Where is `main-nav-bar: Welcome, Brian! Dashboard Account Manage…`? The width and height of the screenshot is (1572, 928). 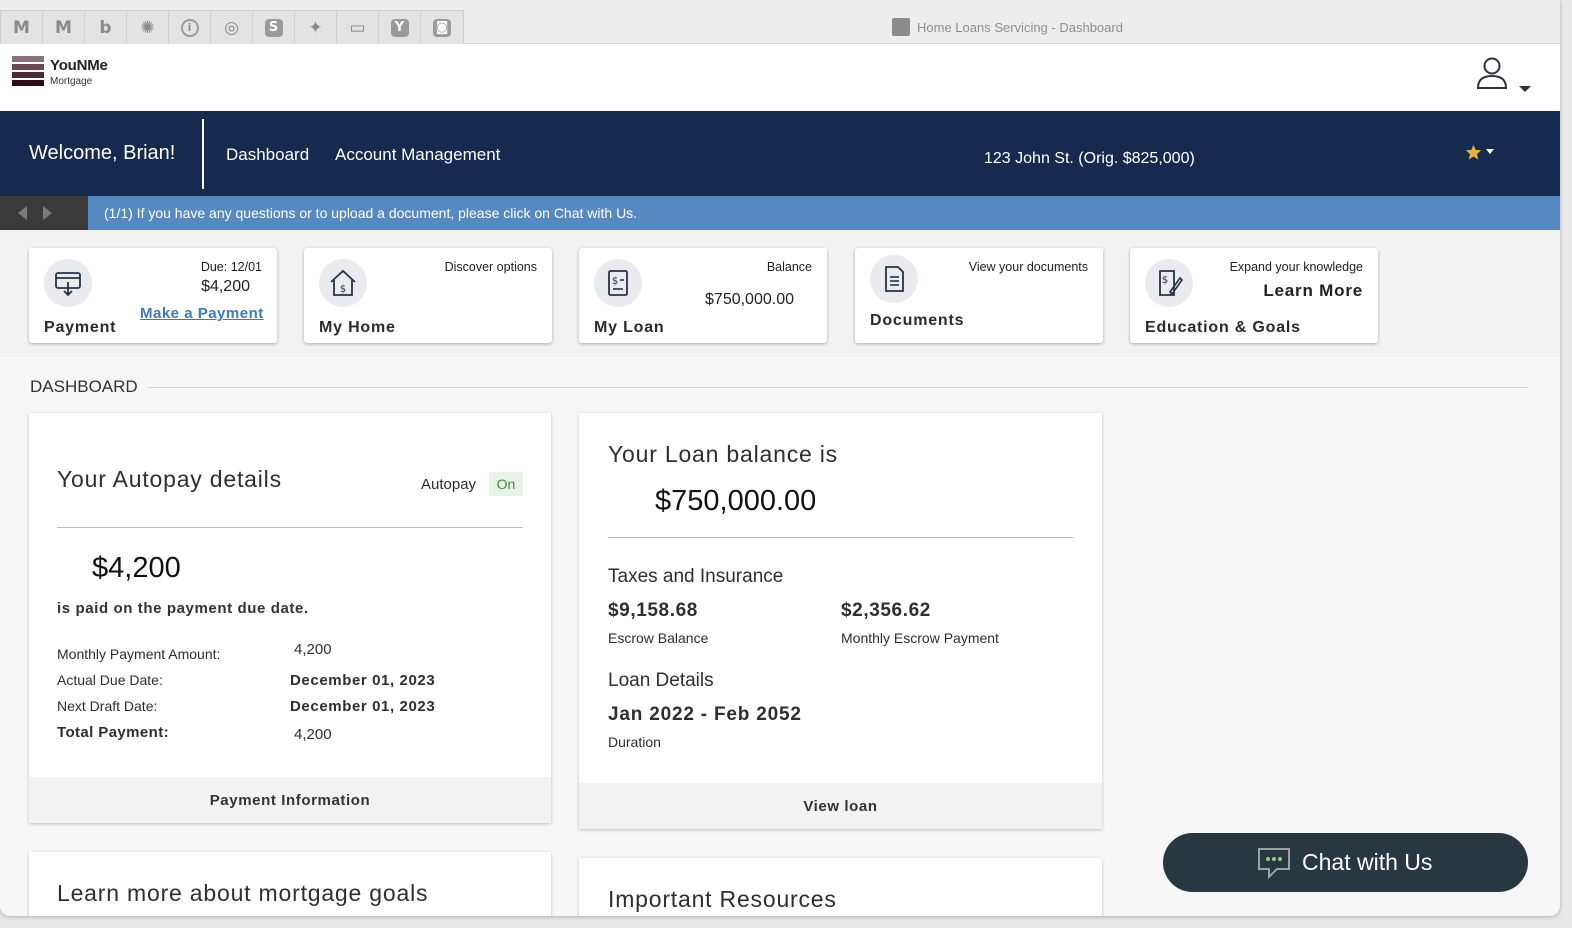 main-nav-bar: Welcome, Brian! Dashboard Account Manage… is located at coordinates (780, 153).